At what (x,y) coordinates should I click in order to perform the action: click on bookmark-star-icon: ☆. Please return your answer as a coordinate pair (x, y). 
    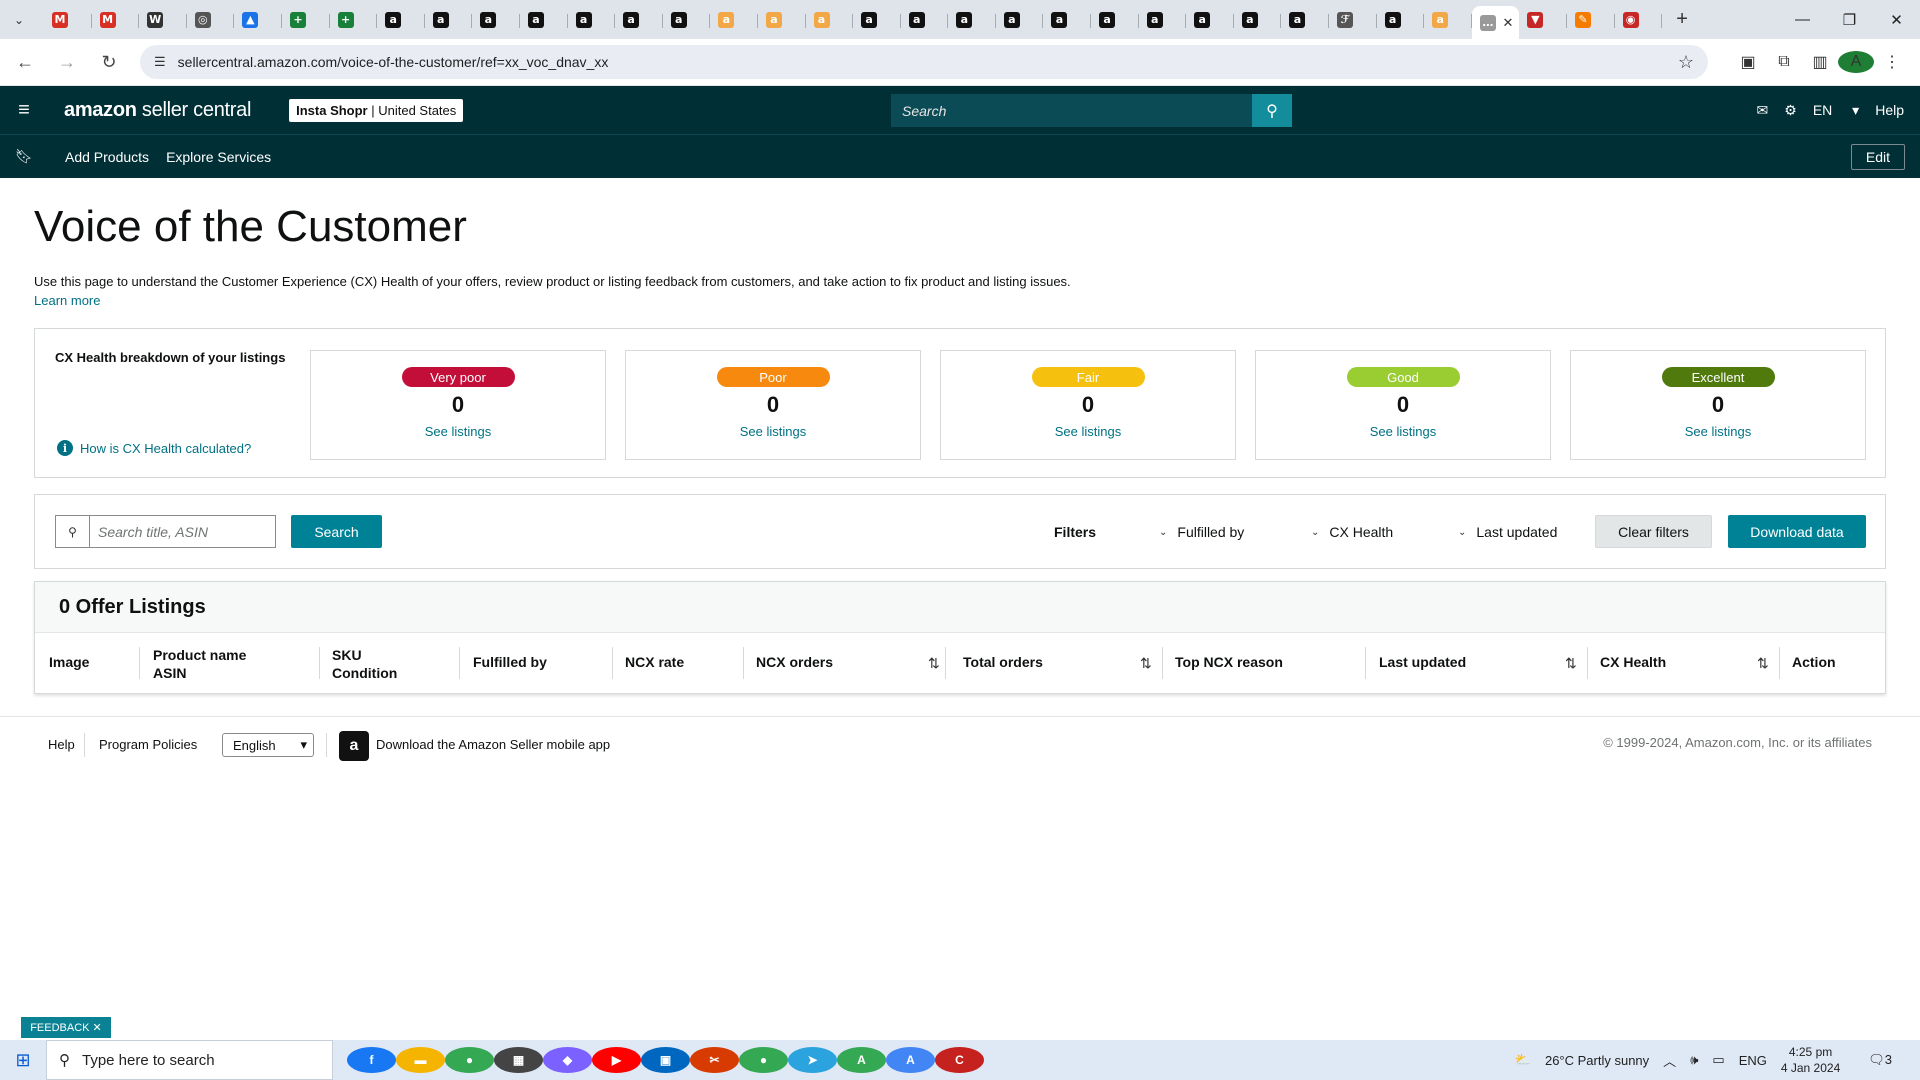
    Looking at the image, I should click on (1686, 62).